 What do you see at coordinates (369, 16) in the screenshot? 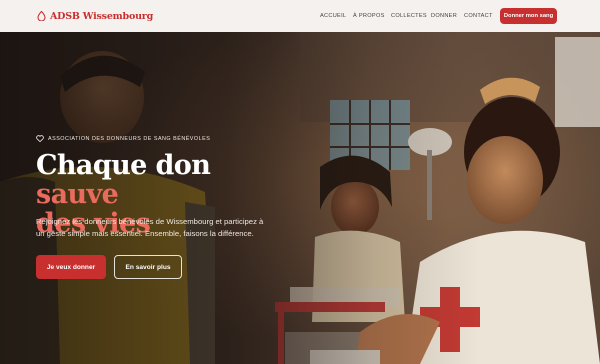
I see `nav-a-propos: À PROPOS` at bounding box center [369, 16].